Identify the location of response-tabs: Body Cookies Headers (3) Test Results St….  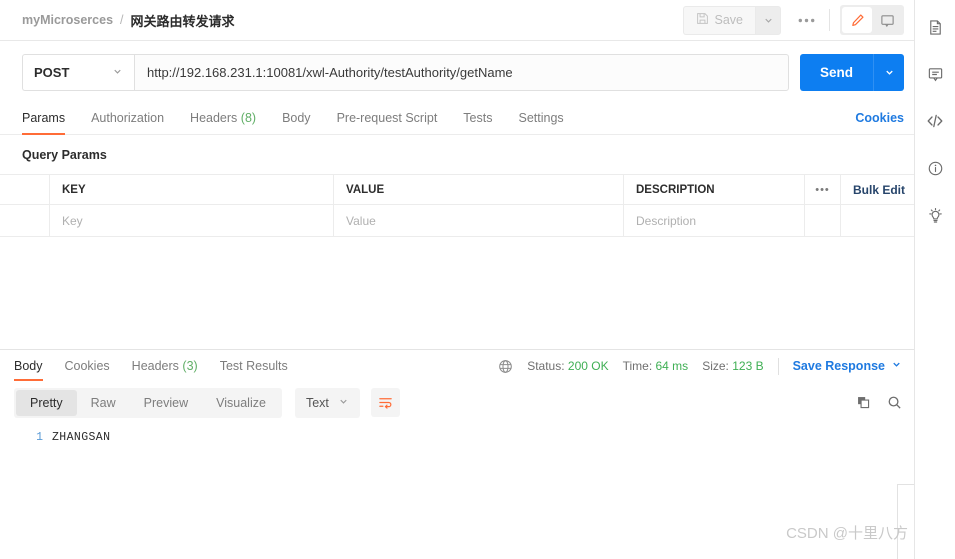
(457, 366).